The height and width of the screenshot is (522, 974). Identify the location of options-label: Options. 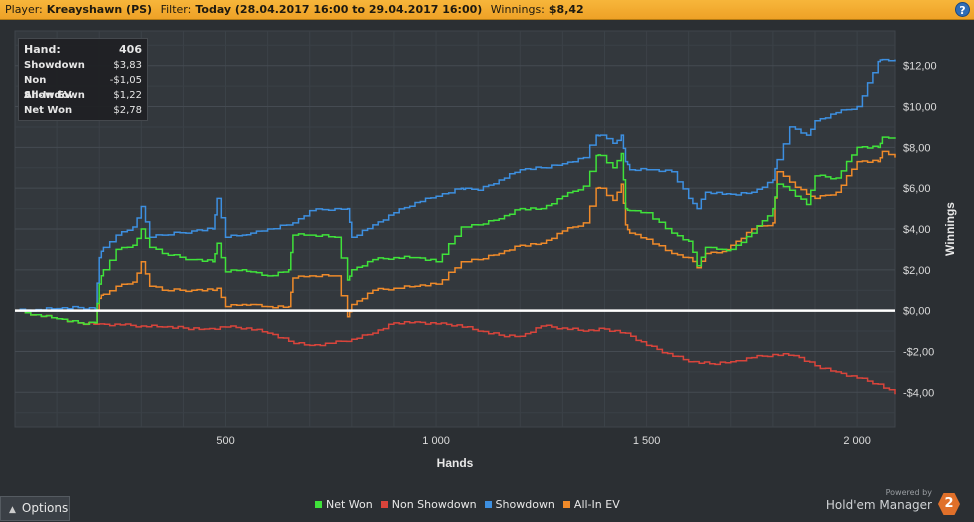
(45, 508).